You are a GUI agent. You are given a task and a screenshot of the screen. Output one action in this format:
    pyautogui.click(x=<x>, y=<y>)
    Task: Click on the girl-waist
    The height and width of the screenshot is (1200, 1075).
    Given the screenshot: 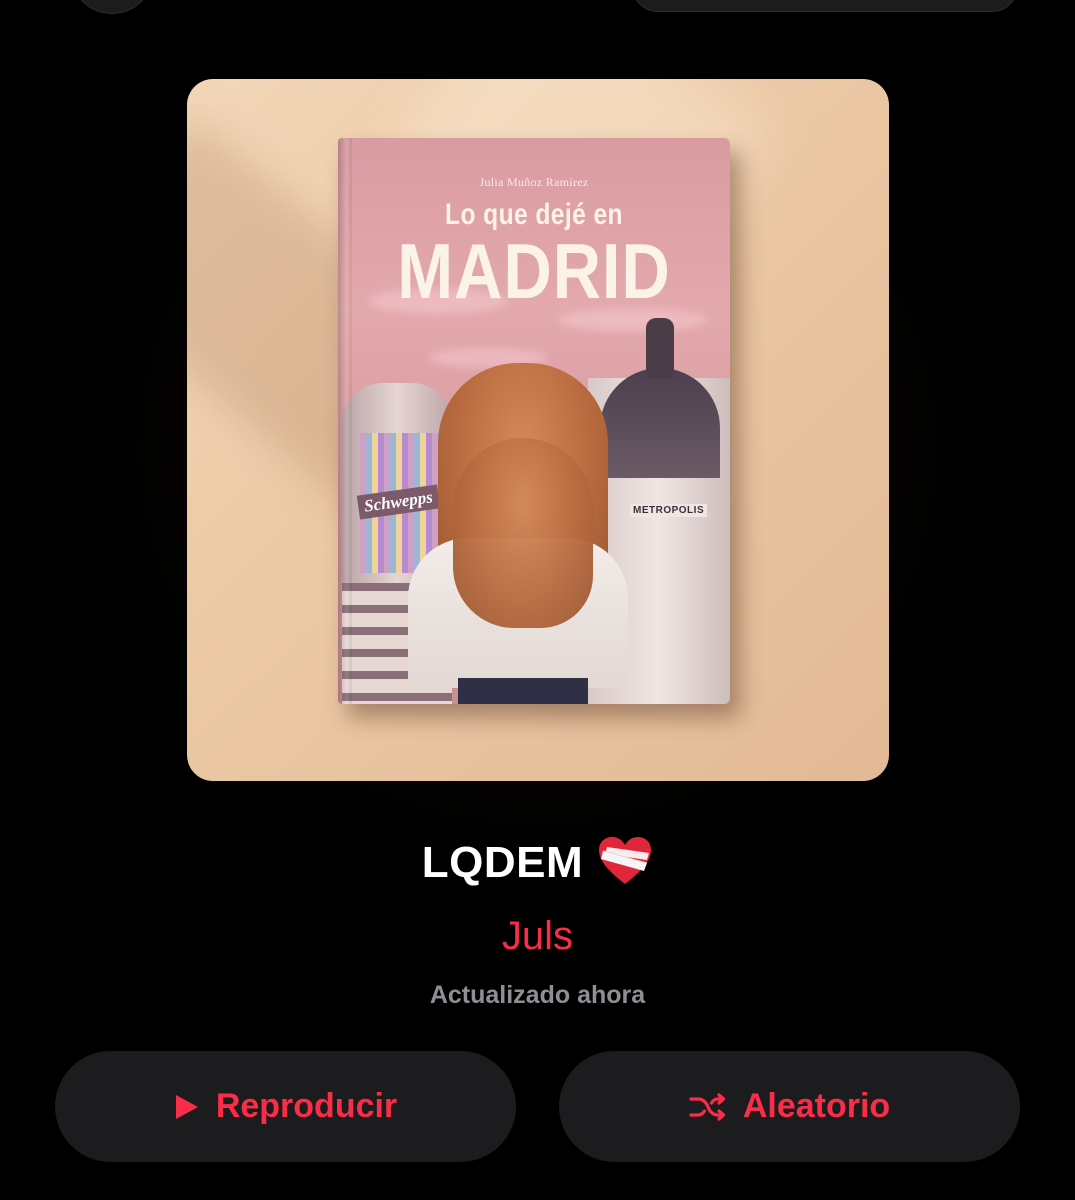 What is the action you would take?
    pyautogui.click(x=523, y=691)
    